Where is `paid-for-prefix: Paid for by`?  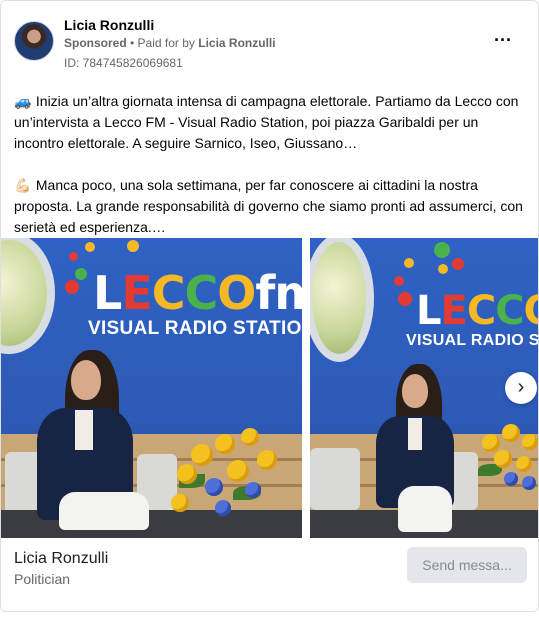 paid-for-prefix: Paid for by is located at coordinates (168, 43).